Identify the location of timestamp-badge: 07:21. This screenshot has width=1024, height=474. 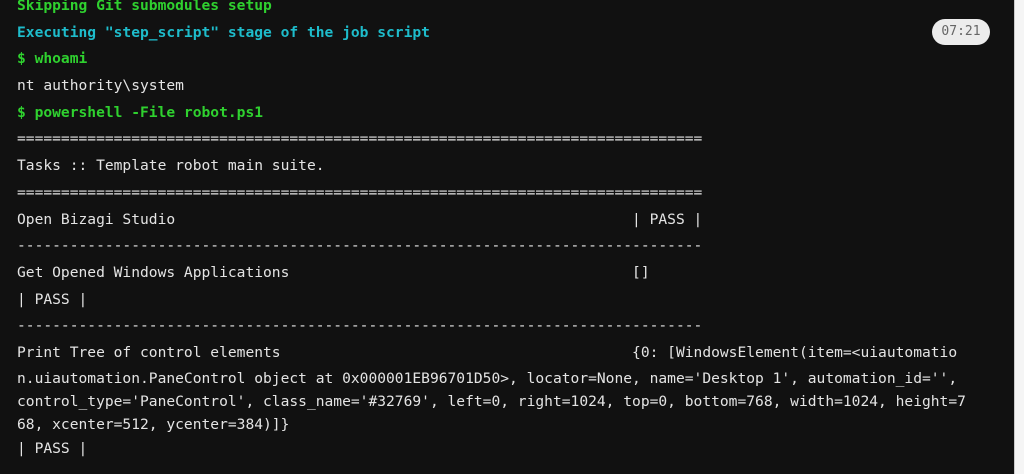
(961, 32).